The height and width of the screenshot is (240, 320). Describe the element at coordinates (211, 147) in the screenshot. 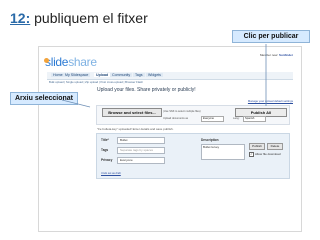

I see `description-text: Bullet la key` at that location.